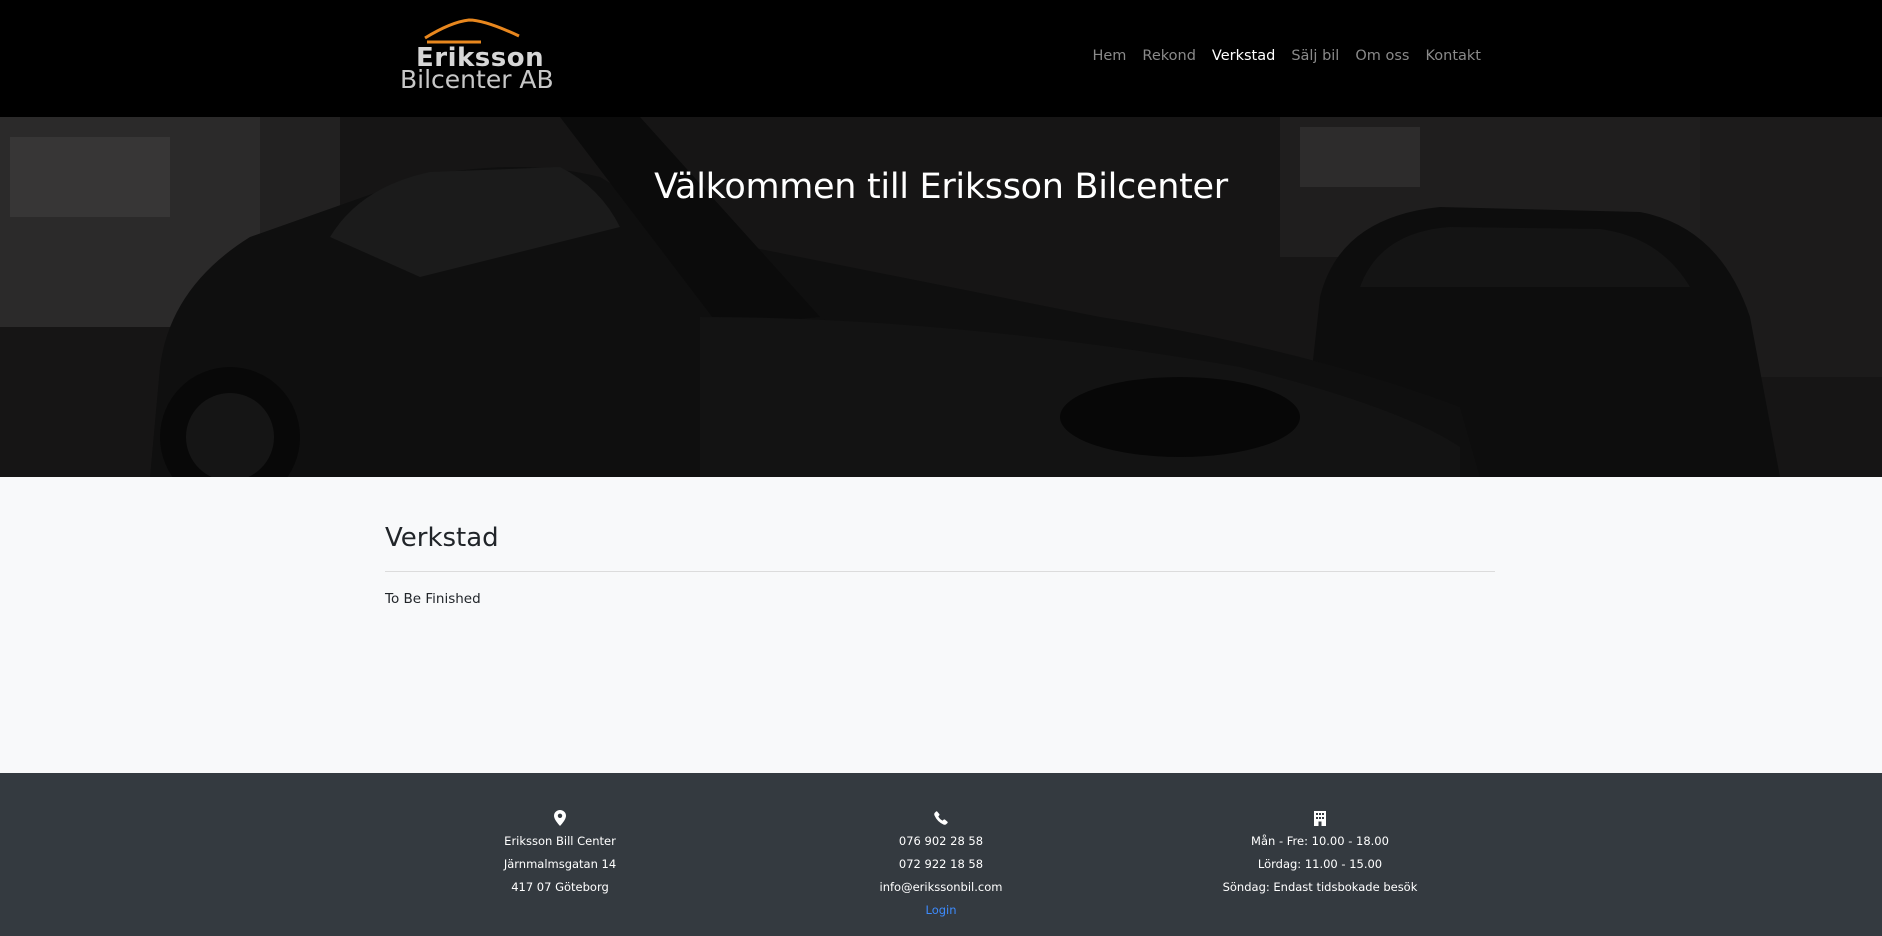  What do you see at coordinates (560, 818) in the screenshot?
I see `map-pin-icon` at bounding box center [560, 818].